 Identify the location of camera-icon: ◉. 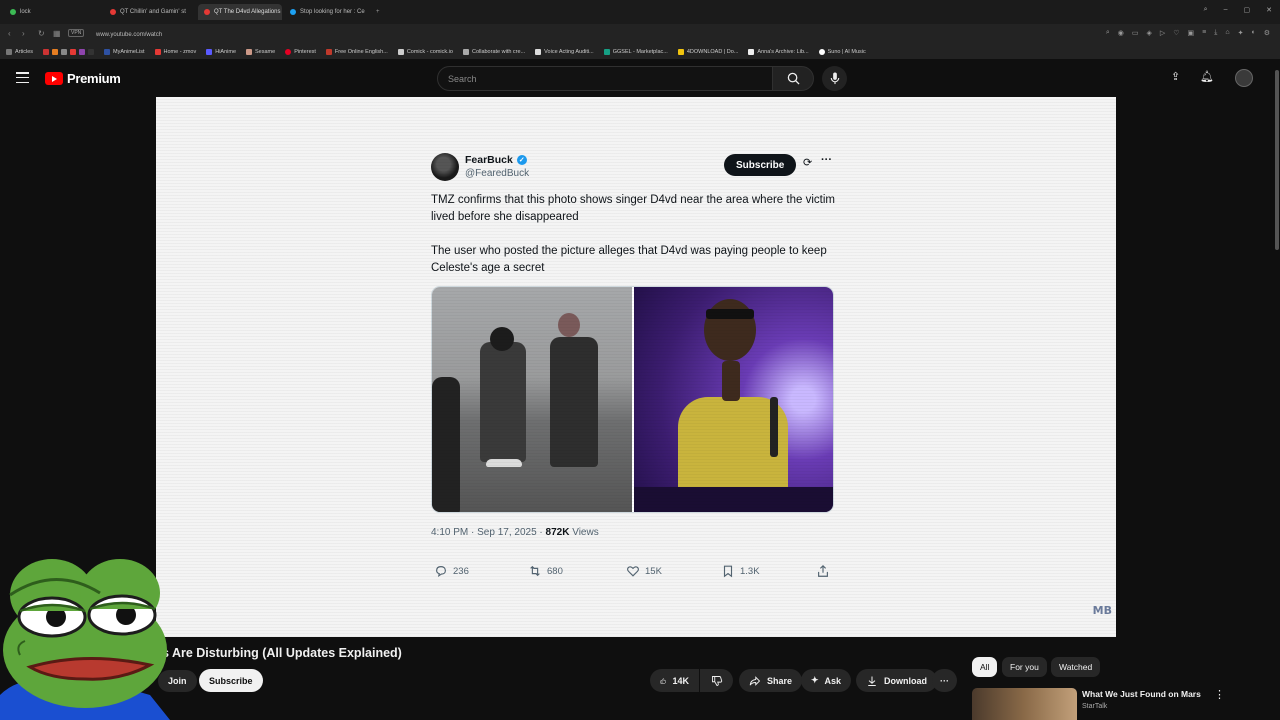
(1121, 33).